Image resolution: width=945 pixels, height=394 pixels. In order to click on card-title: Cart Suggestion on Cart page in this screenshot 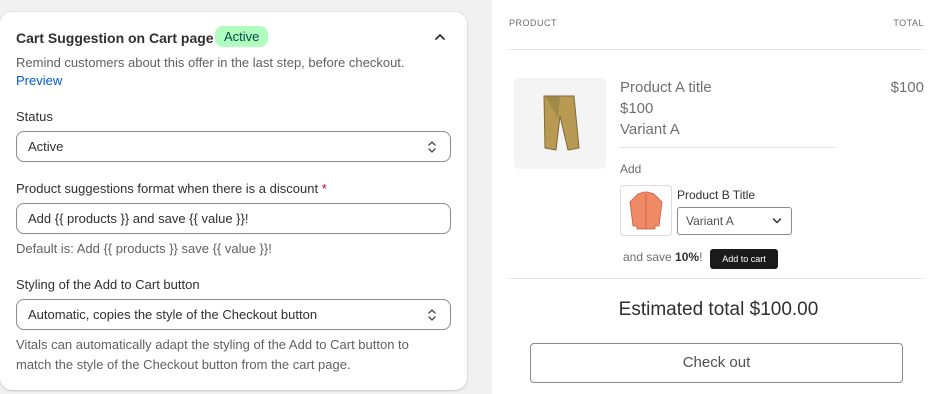, I will do `click(115, 38)`.